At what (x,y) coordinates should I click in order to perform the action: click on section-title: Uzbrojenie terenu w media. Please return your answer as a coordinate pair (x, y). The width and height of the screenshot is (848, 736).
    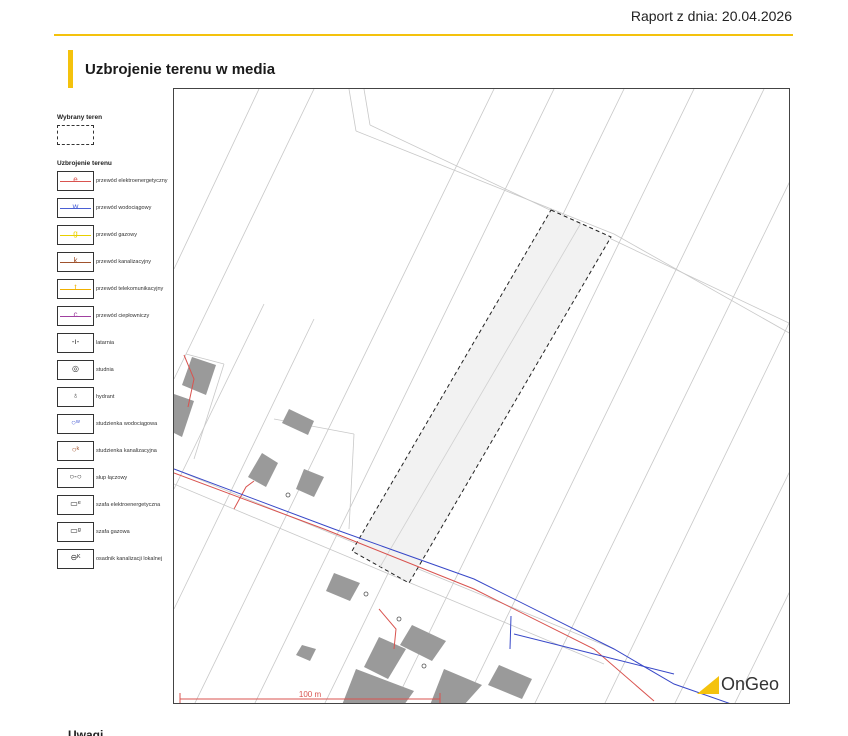
    Looking at the image, I should click on (180, 69).